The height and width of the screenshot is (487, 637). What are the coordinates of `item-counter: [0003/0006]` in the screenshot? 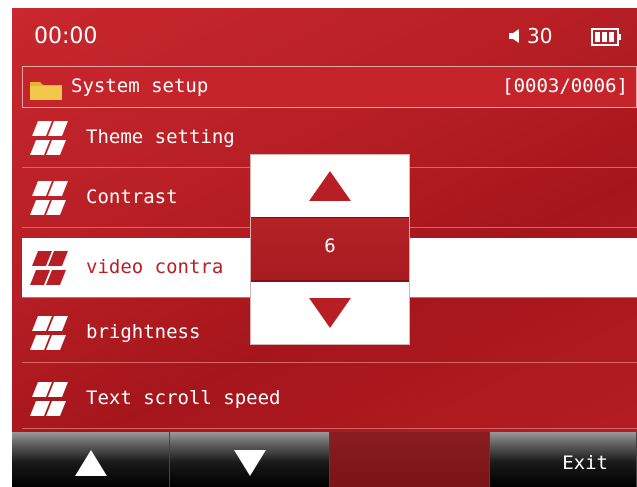 It's located at (565, 86).